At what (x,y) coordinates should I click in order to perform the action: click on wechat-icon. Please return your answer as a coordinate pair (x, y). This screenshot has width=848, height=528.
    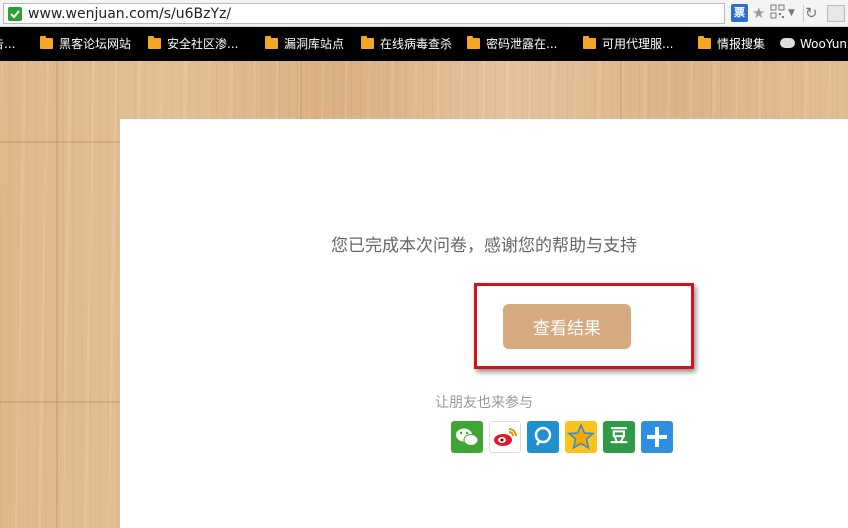
    Looking at the image, I should click on (467, 437).